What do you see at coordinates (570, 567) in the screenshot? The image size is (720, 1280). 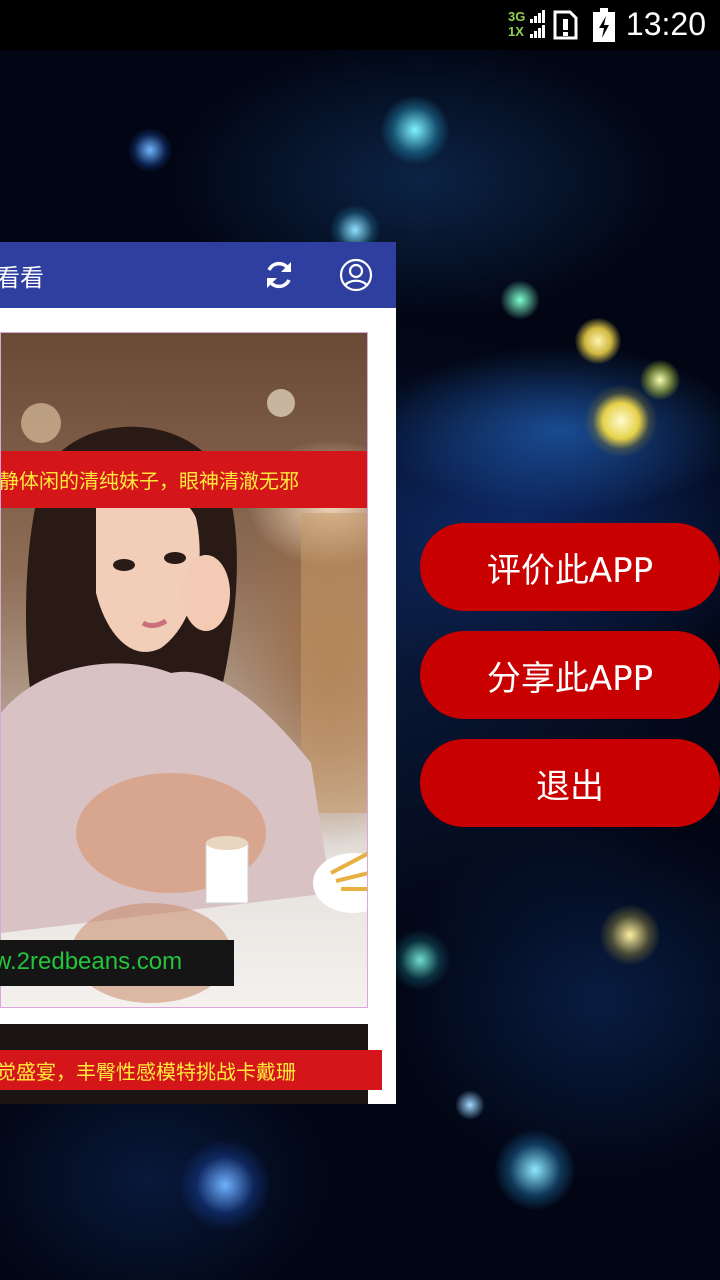 I see `rate-app-button: 评价此APP` at bounding box center [570, 567].